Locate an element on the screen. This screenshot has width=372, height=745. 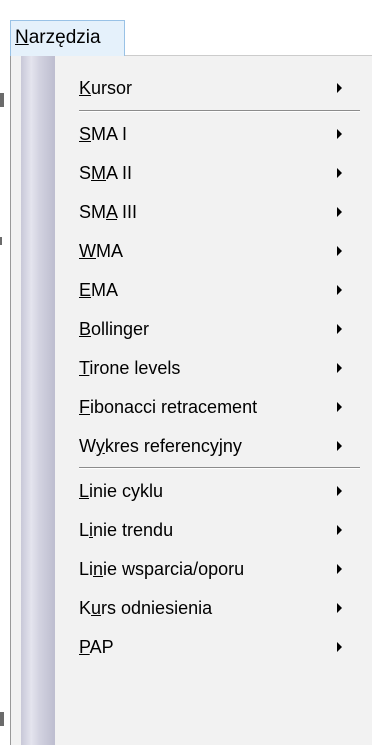
menu-item-wykres-referencyjny: Wykres referencyjny is located at coordinates (191, 446).